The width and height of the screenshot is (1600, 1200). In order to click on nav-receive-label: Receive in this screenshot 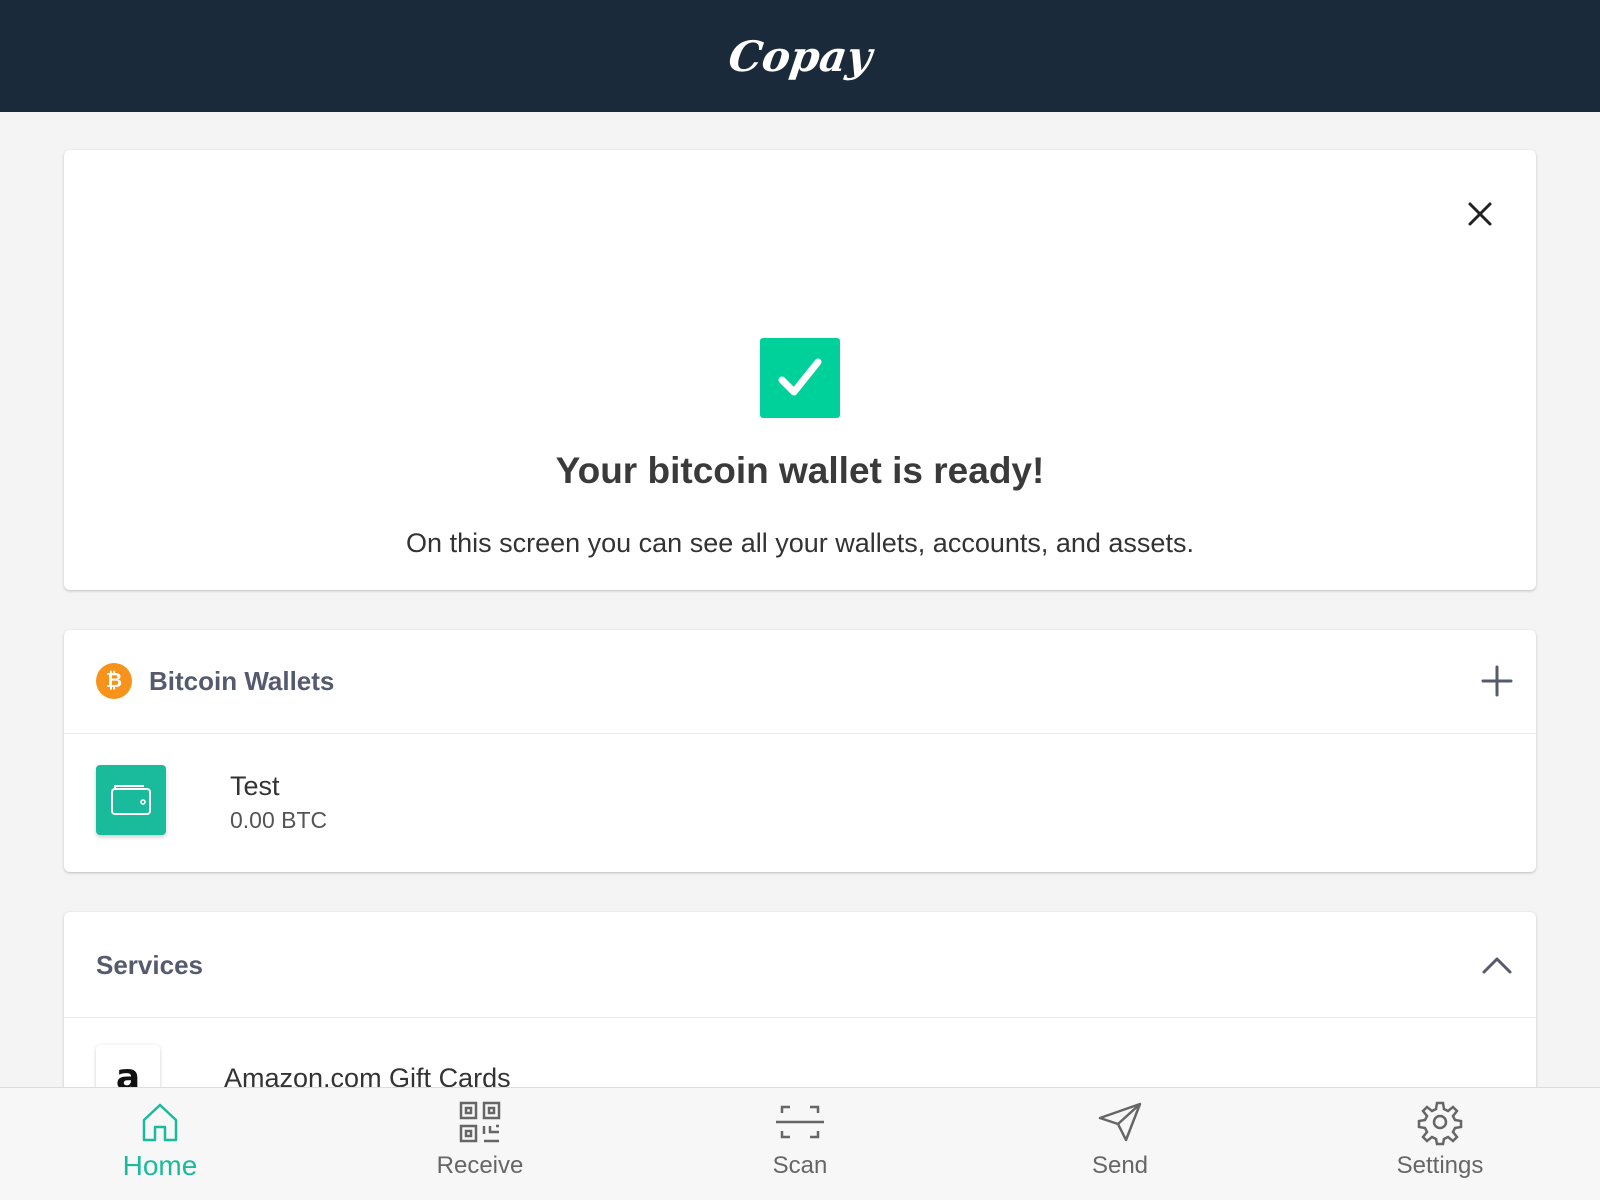, I will do `click(480, 1165)`.